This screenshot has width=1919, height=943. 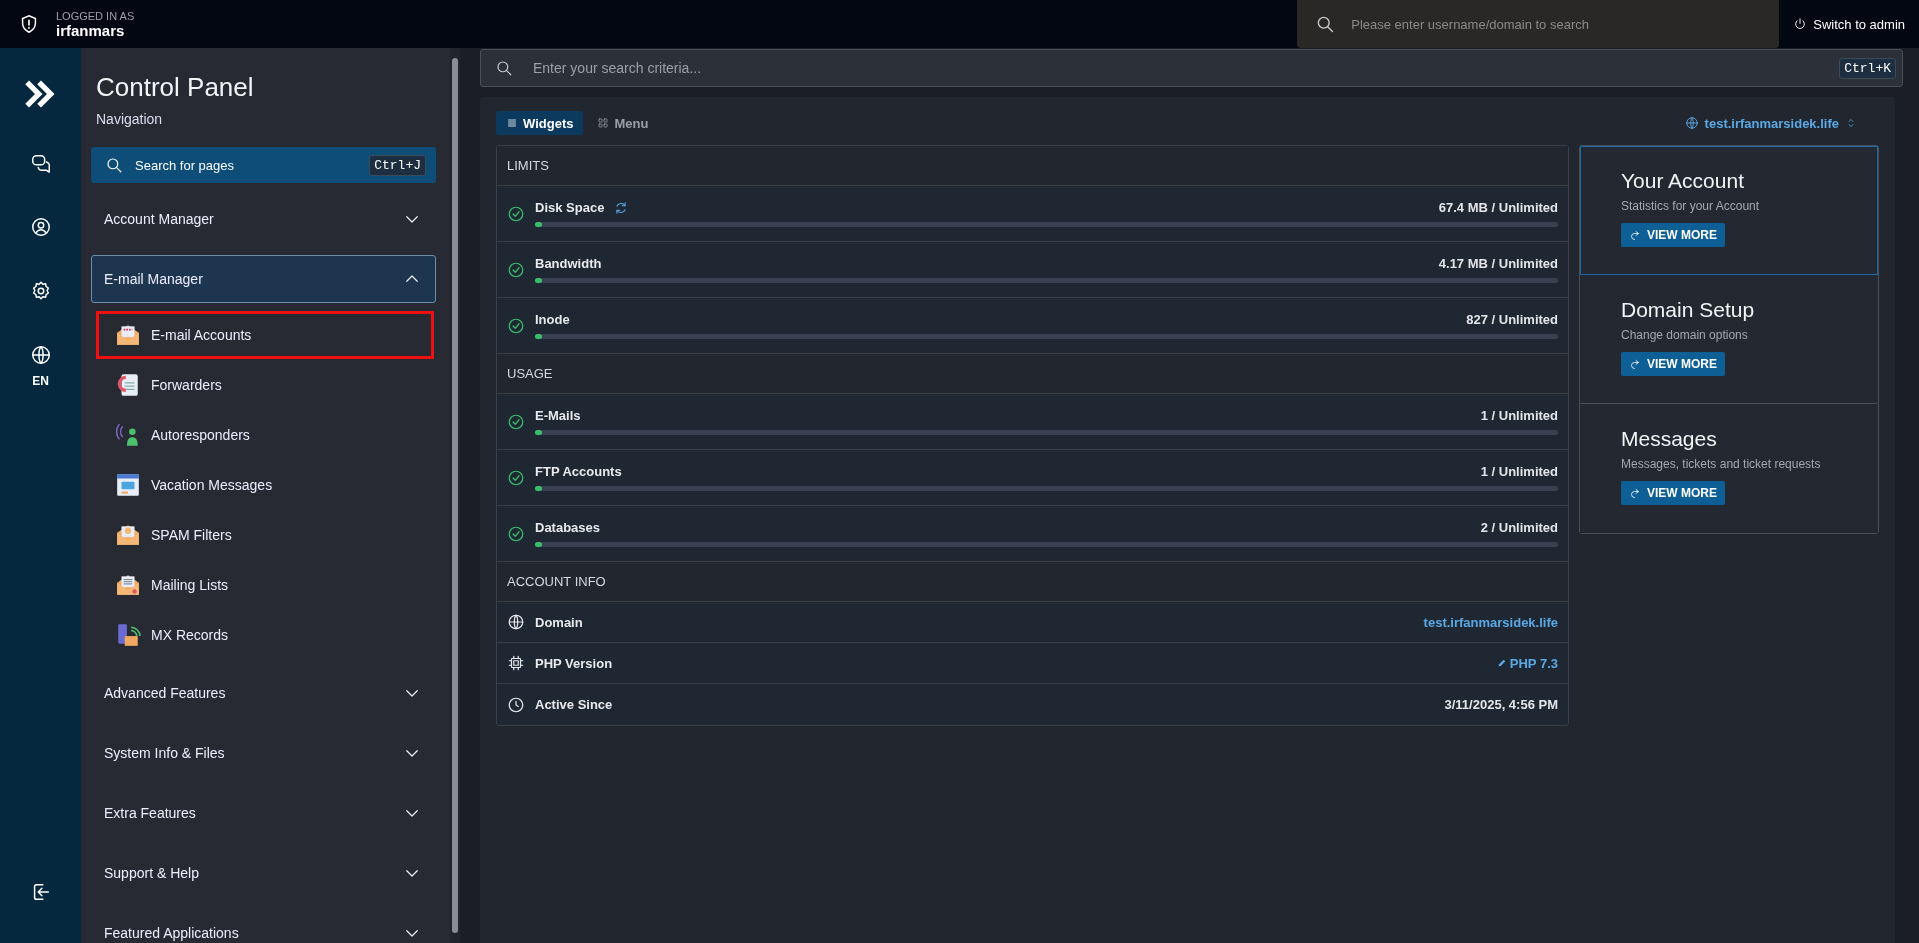 I want to click on stat-value: 2 / Unlimited, so click(x=1519, y=527).